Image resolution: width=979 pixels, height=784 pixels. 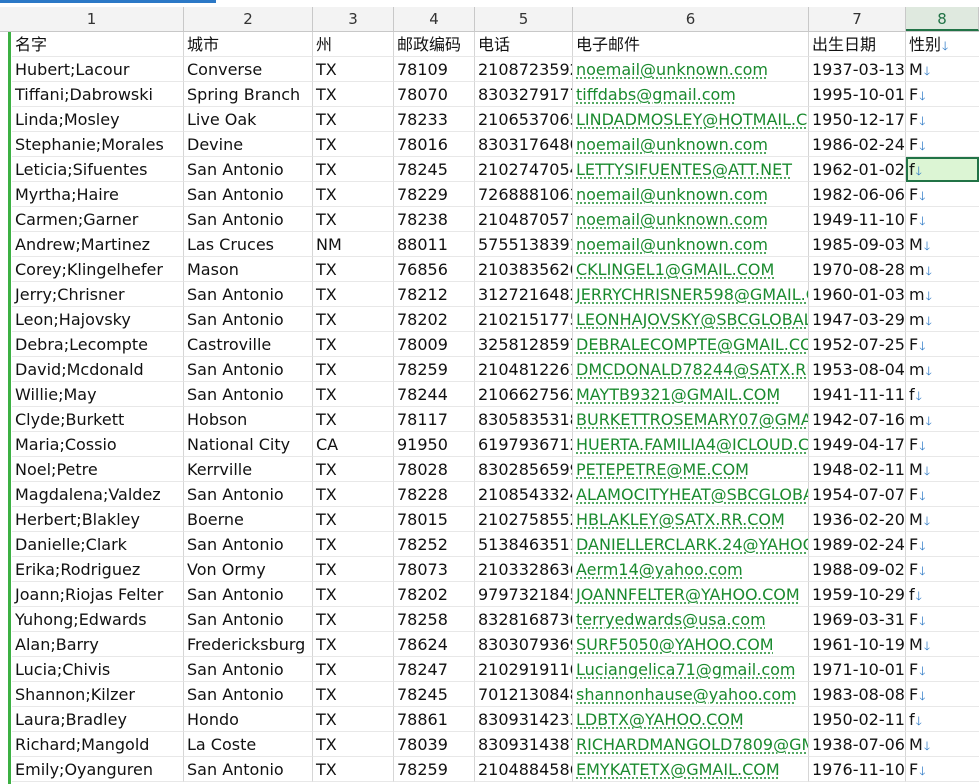 I want to click on table-cell: HBLAKLEY@SATX.RR.COM, so click(x=691, y=519).